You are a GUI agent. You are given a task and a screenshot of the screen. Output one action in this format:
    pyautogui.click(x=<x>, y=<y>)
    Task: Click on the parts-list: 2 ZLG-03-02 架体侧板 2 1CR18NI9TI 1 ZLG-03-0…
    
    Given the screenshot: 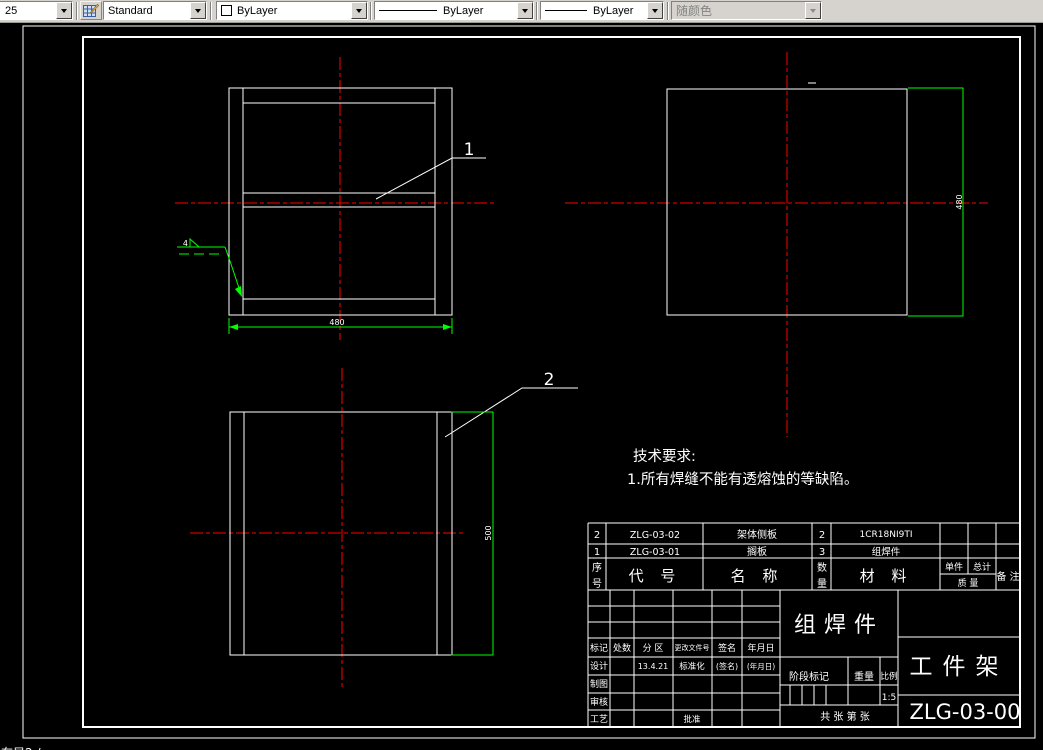 What is the action you would take?
    pyautogui.click(x=806, y=559)
    